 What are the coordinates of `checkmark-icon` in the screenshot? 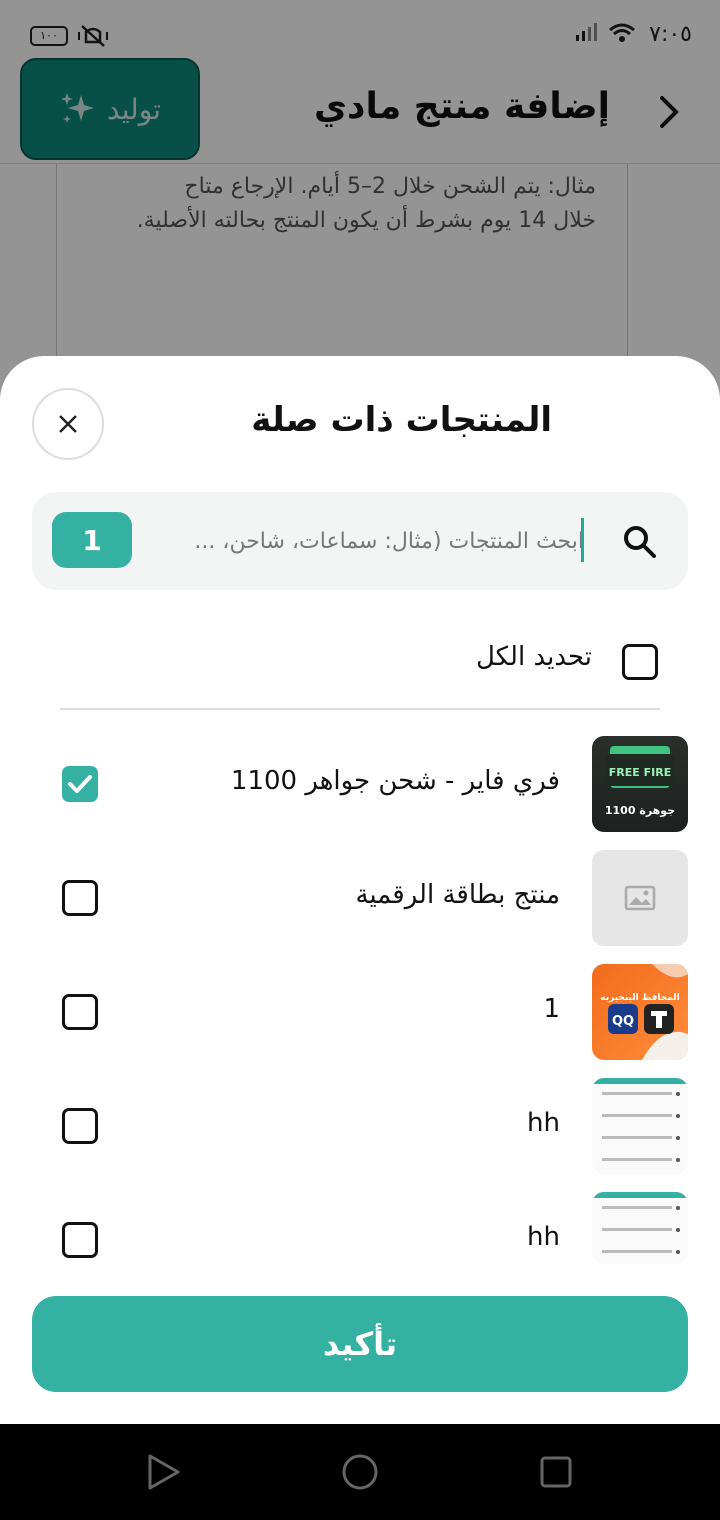 It's located at (80, 784).